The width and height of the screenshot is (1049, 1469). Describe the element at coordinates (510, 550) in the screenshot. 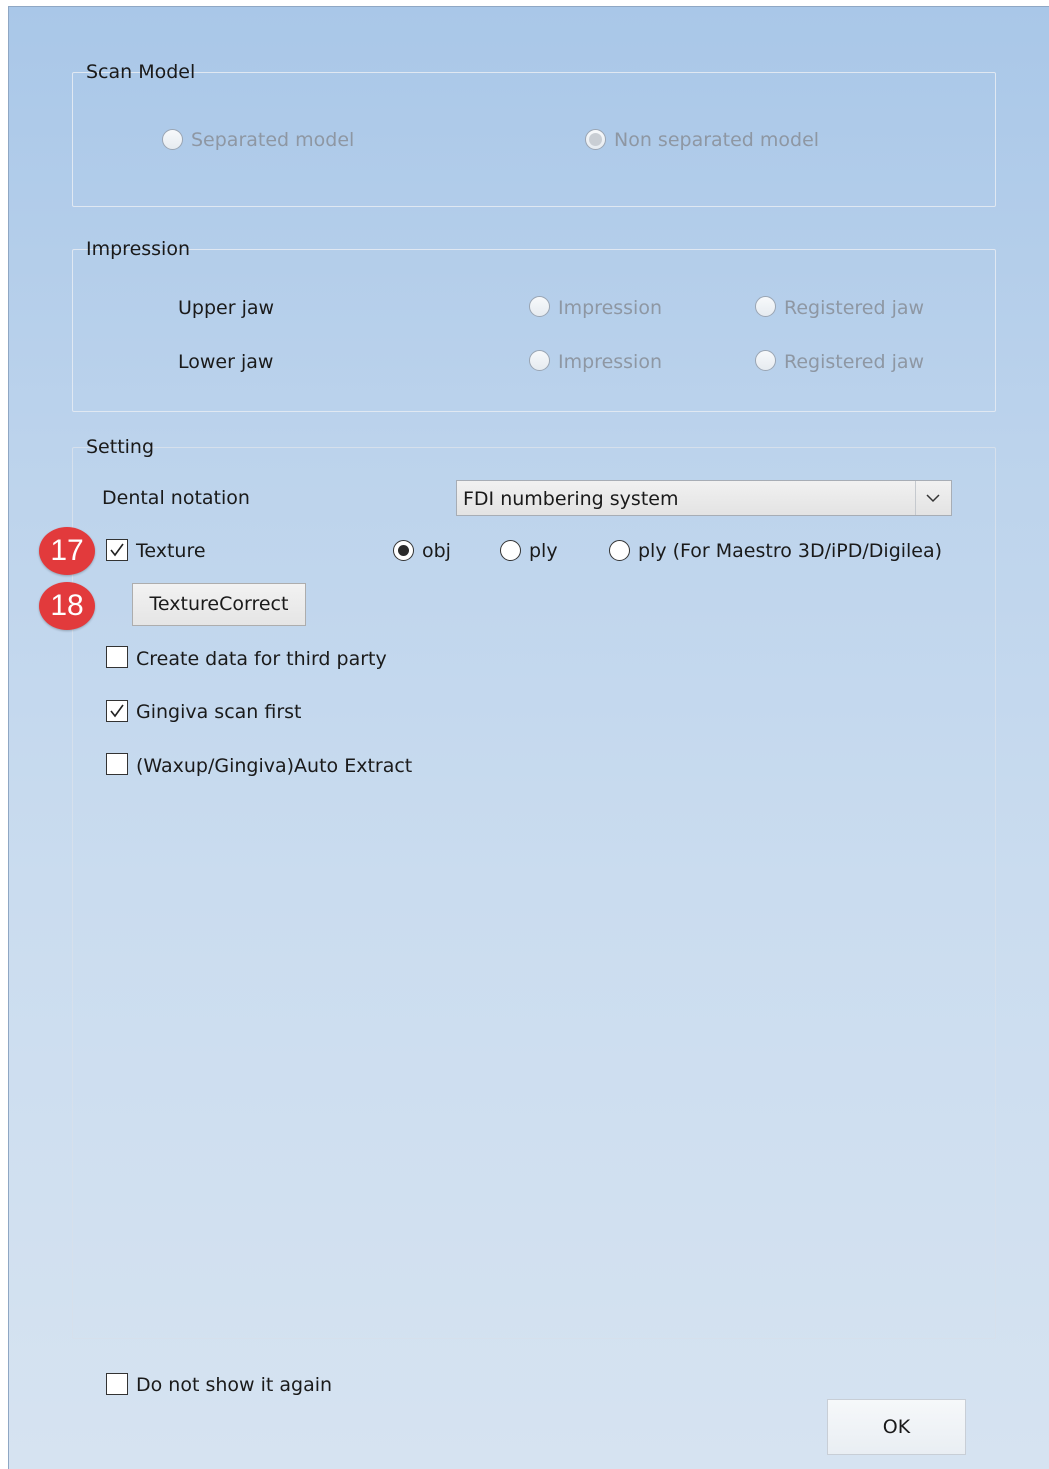

I see `format-ply-radio` at that location.